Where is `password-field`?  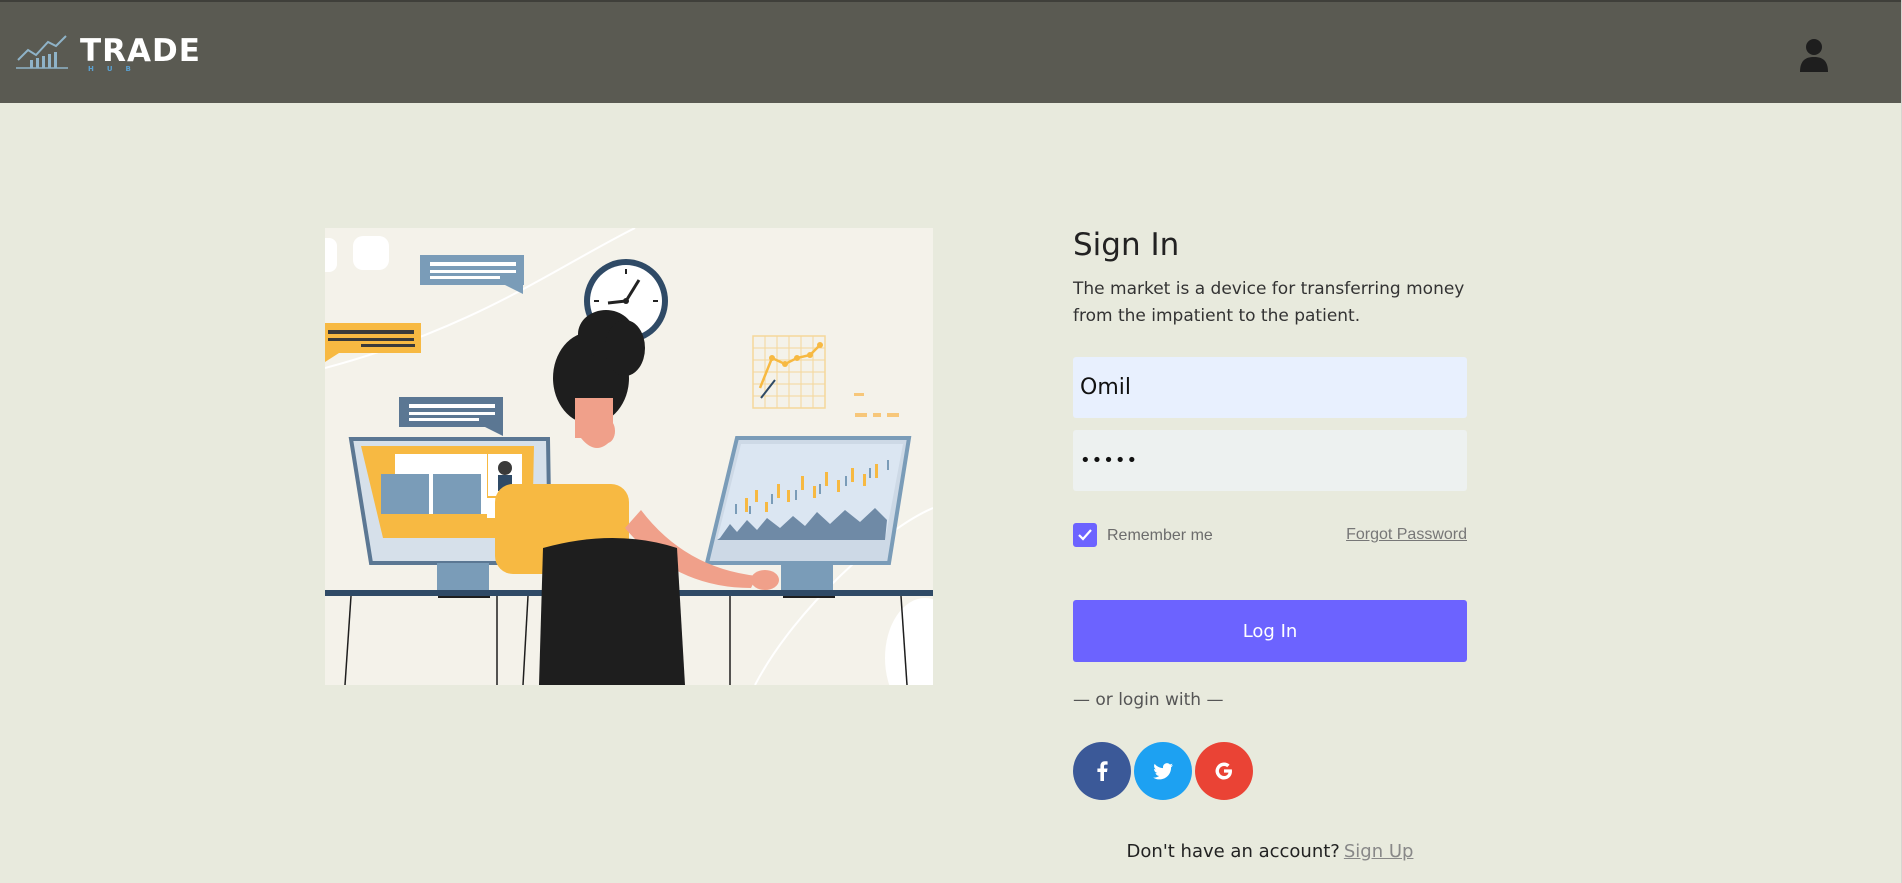 password-field is located at coordinates (1270, 460).